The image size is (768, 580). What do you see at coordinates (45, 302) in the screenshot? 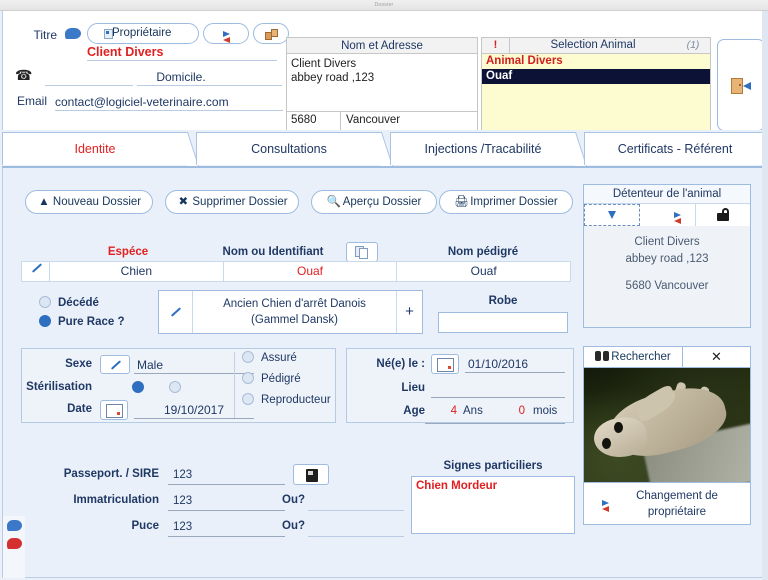
I see `radio-decede-dot` at bounding box center [45, 302].